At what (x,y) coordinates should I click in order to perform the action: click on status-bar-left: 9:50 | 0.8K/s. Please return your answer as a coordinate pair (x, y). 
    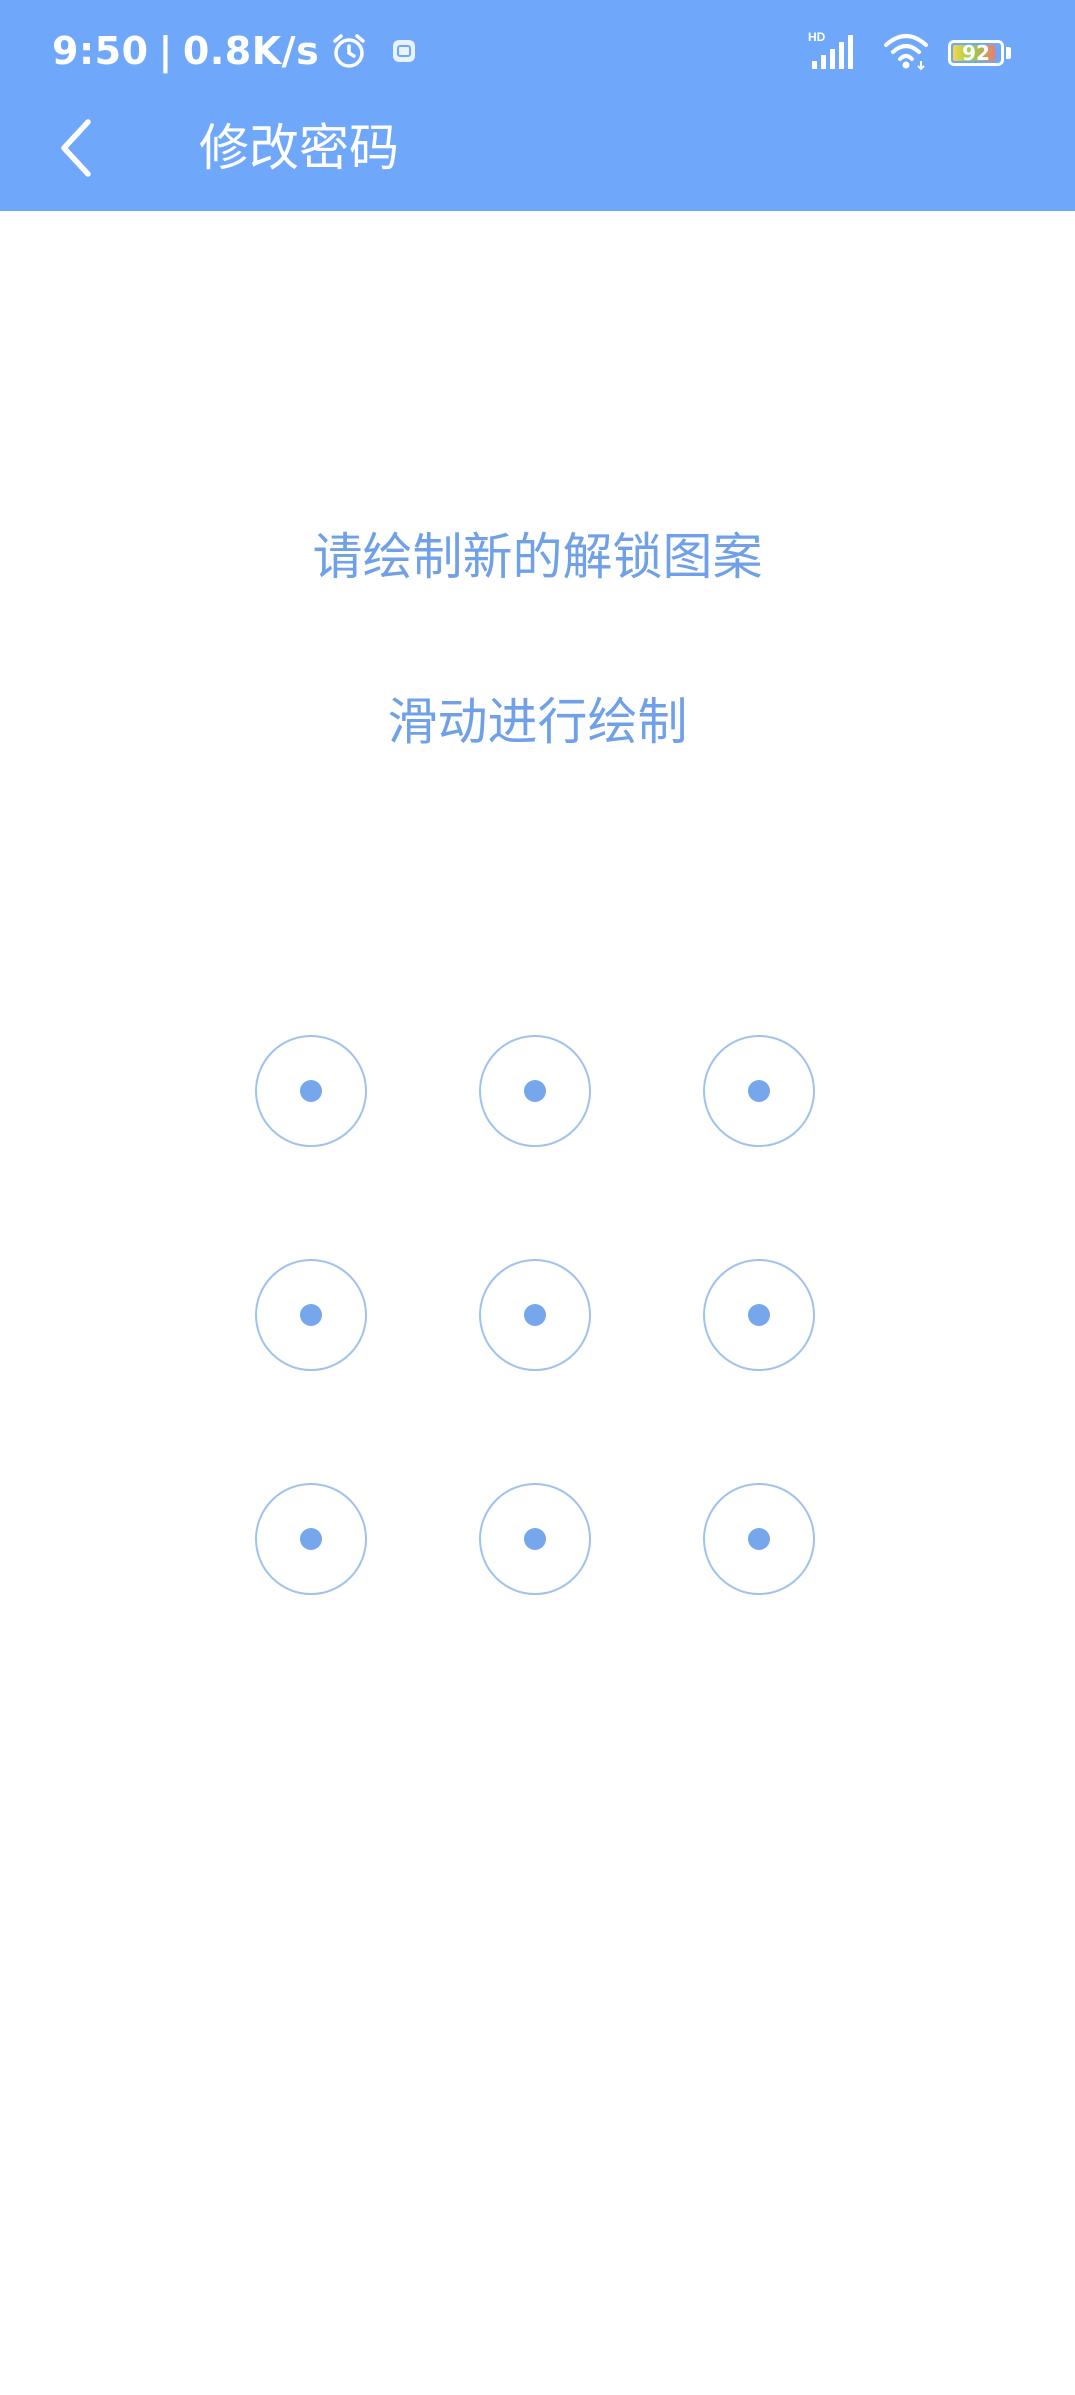
    Looking at the image, I should click on (234, 51).